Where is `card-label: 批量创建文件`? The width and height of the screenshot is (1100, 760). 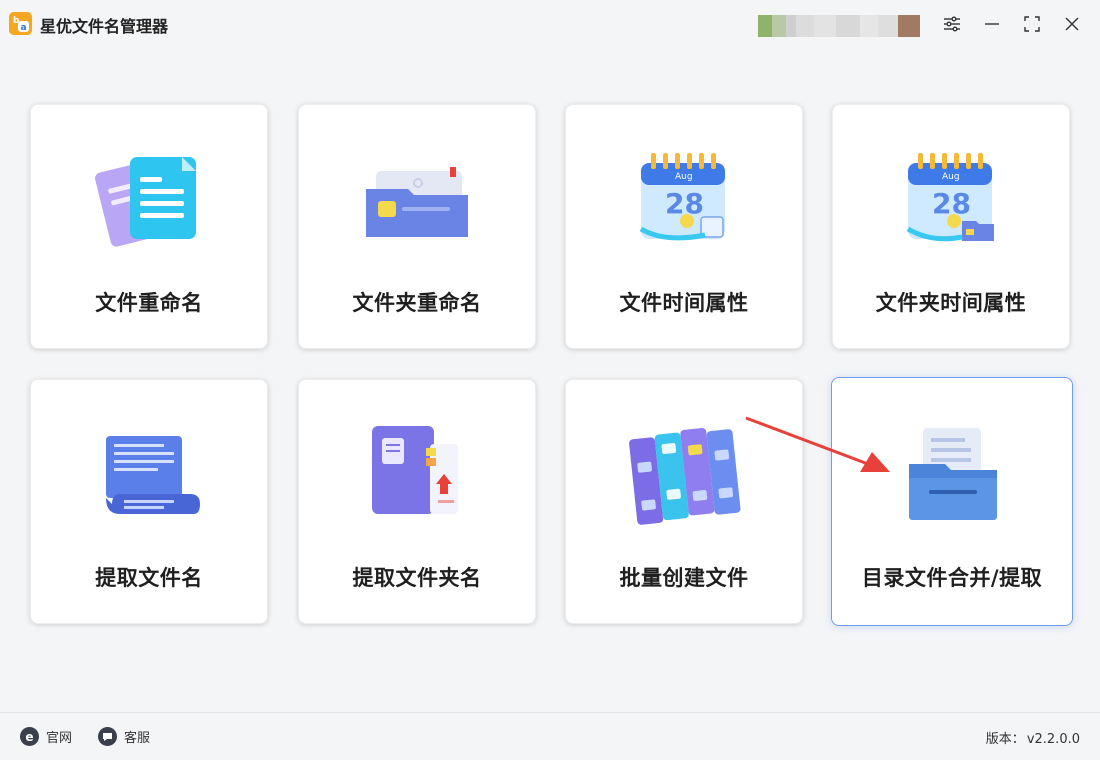
card-label: 批量创建文件 is located at coordinates (684, 578).